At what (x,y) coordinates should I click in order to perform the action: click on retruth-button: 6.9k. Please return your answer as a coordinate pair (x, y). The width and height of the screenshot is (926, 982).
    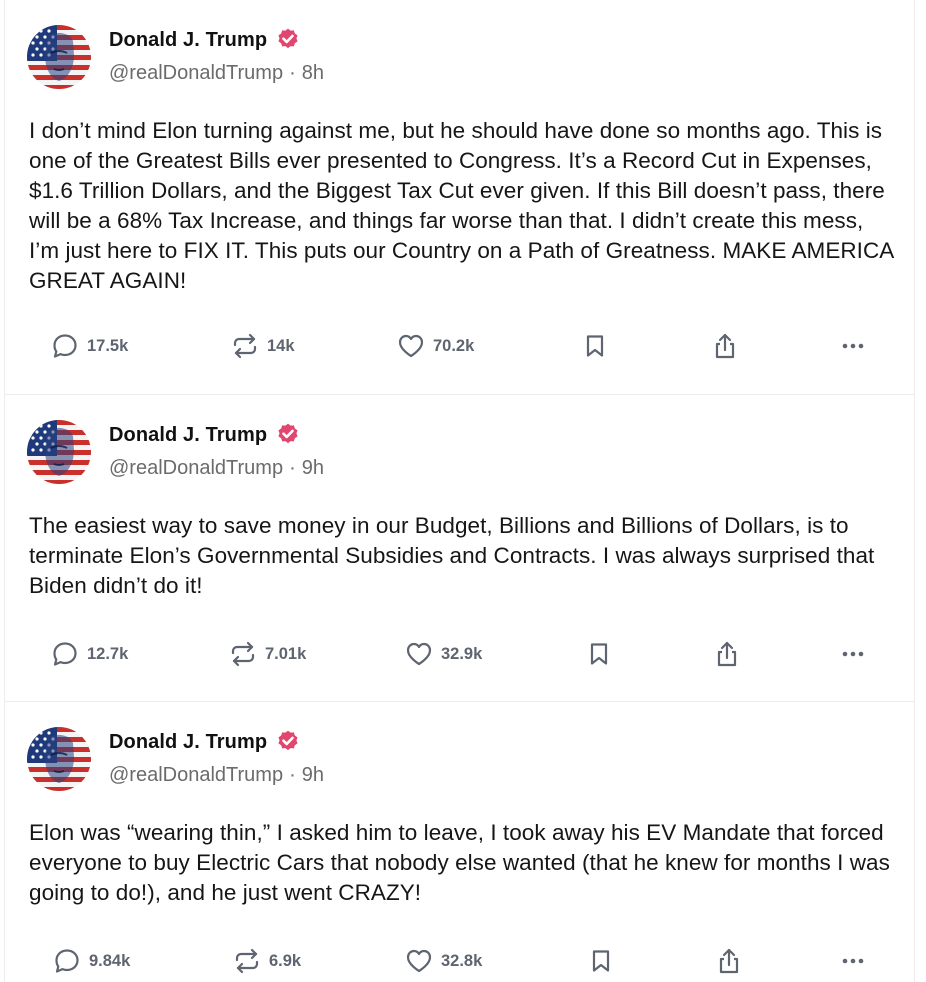
    Looking at the image, I should click on (267, 961).